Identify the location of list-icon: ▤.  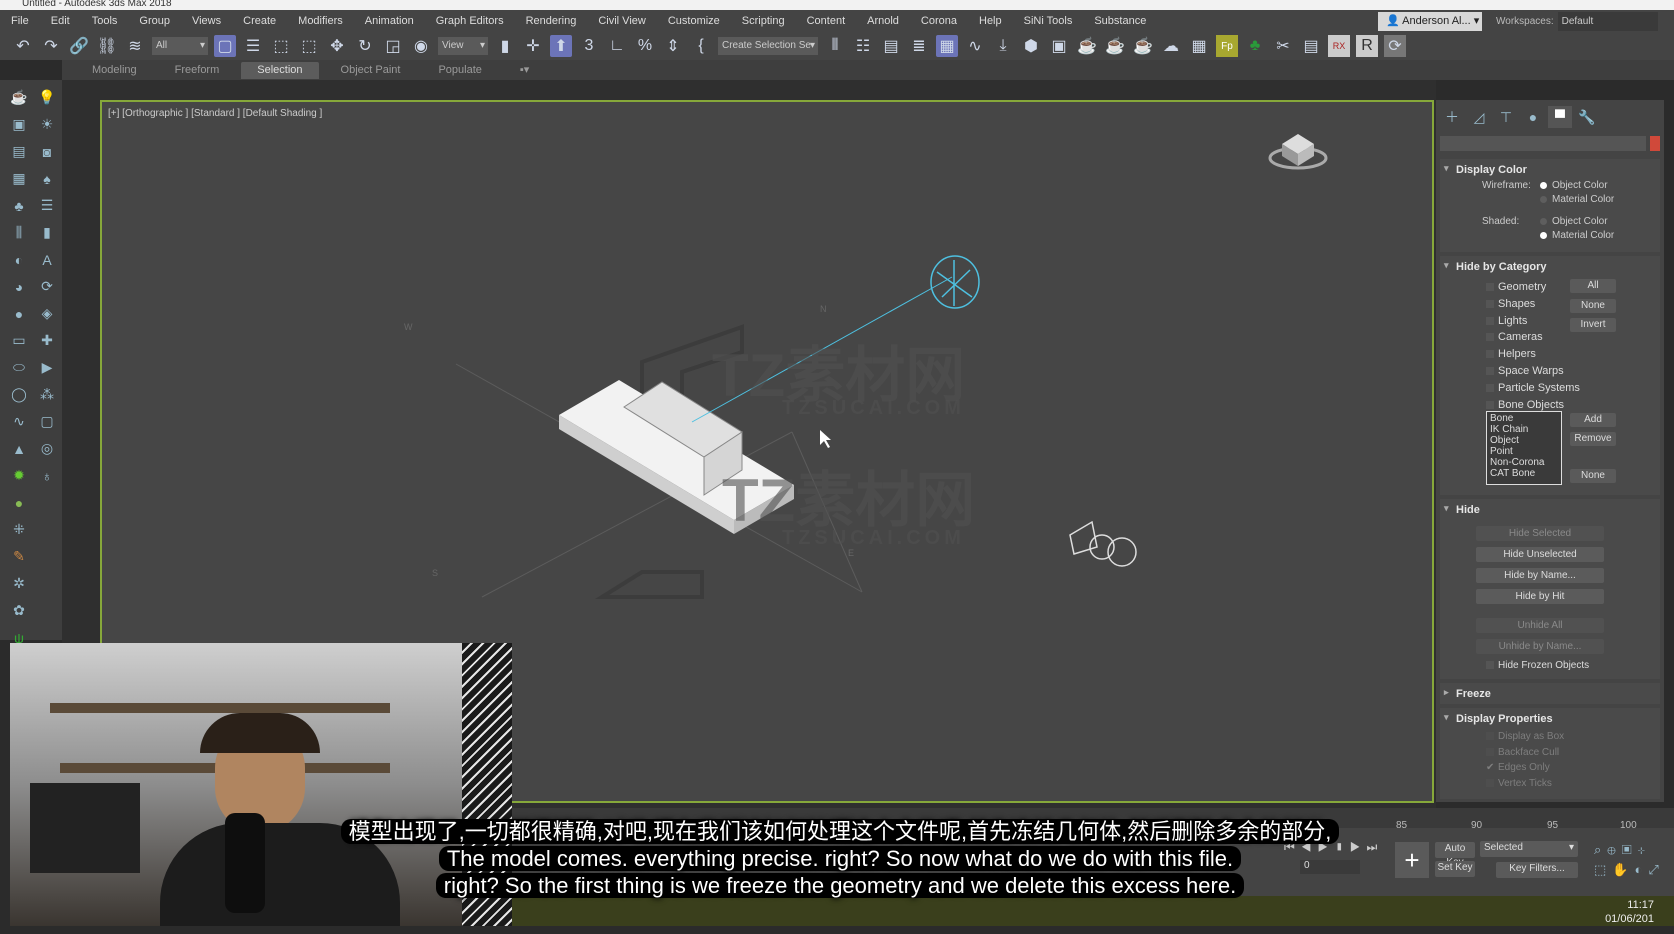
(1311, 46).